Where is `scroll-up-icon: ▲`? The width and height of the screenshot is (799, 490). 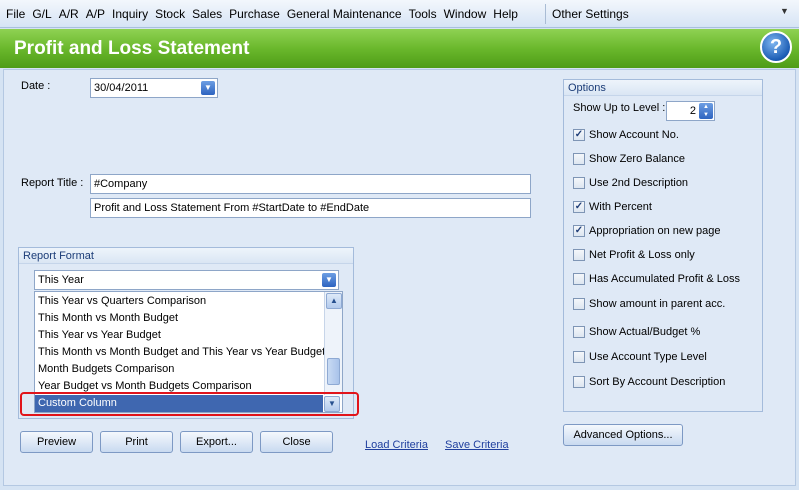 scroll-up-icon: ▲ is located at coordinates (334, 301).